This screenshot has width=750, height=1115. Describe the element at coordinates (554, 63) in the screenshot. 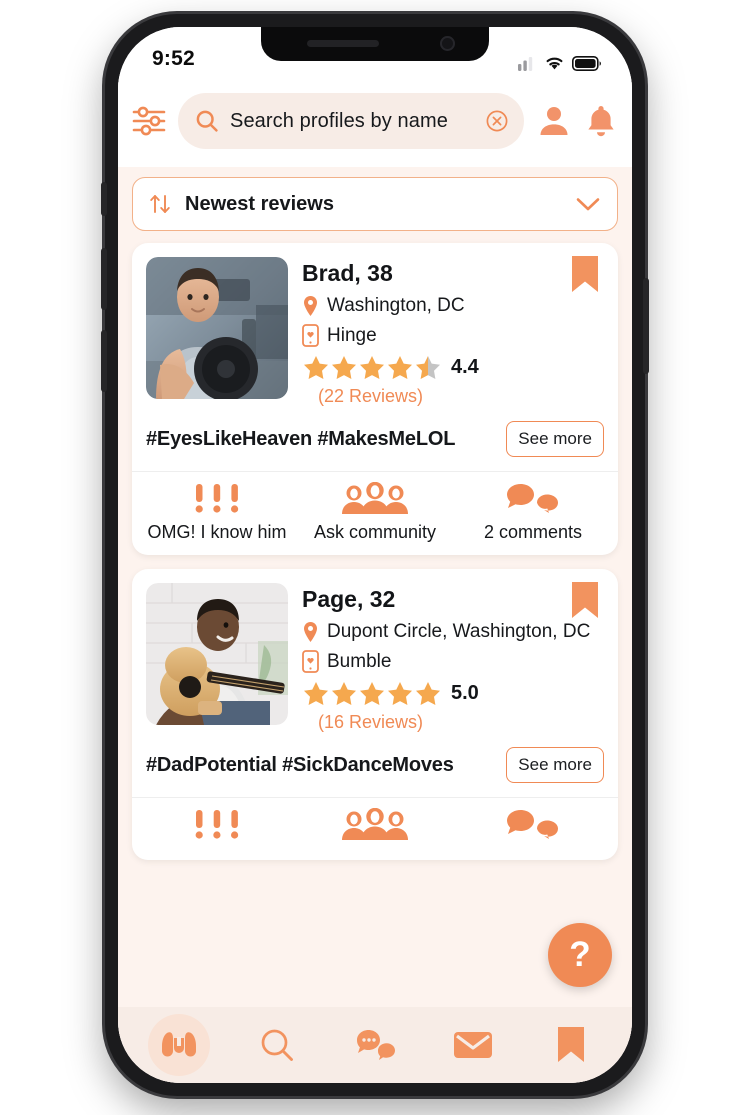

I see `wifi-icon` at that location.